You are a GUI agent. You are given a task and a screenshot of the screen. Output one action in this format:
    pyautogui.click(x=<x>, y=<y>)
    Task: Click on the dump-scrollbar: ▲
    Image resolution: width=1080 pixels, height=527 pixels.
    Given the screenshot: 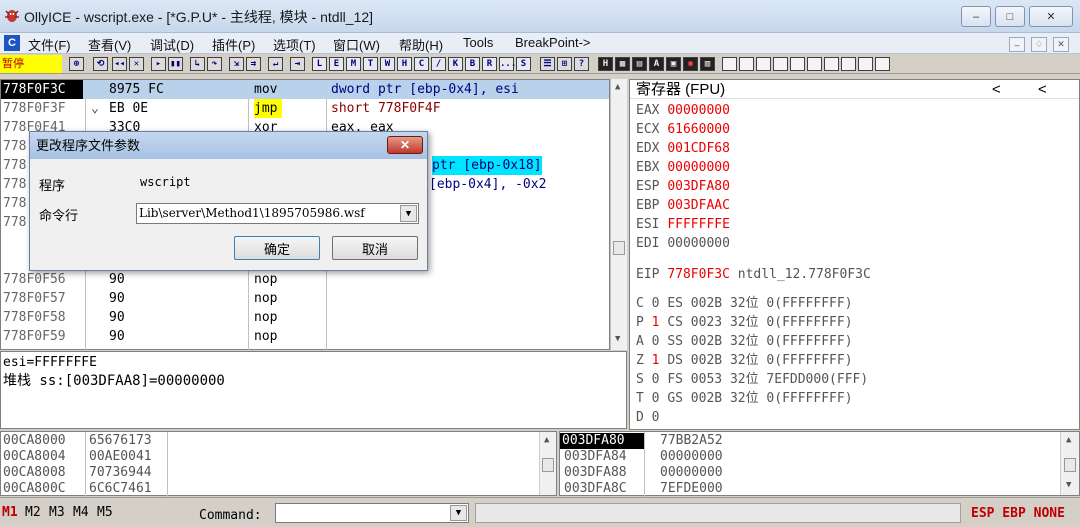 What is the action you would take?
    pyautogui.click(x=547, y=463)
    